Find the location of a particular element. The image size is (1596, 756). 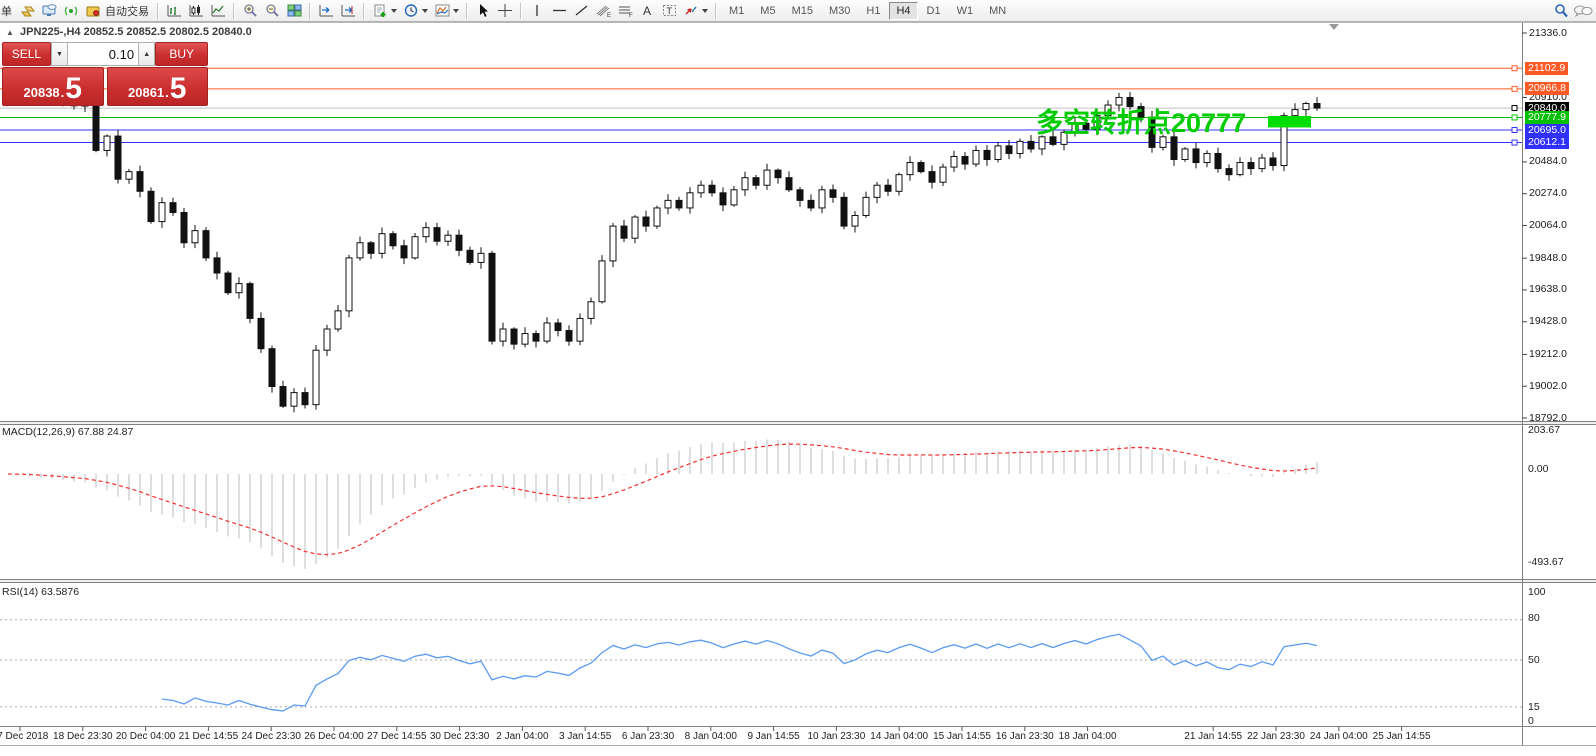

volume-increase-button: ▲ is located at coordinates (147, 54).